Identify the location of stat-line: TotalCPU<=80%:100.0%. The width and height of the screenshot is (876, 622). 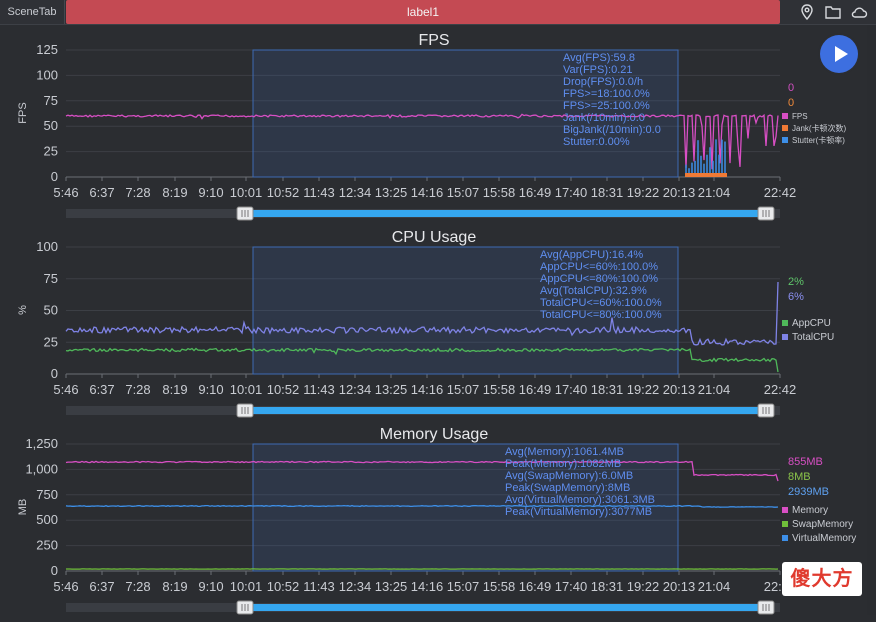
(601, 315).